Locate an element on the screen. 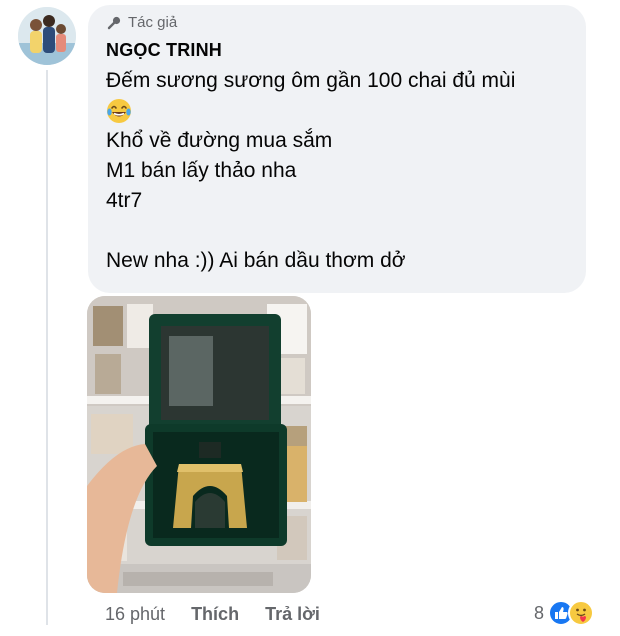 The height and width of the screenshot is (636, 620). laughing-tears-emoji-icon is located at coordinates (119, 111).